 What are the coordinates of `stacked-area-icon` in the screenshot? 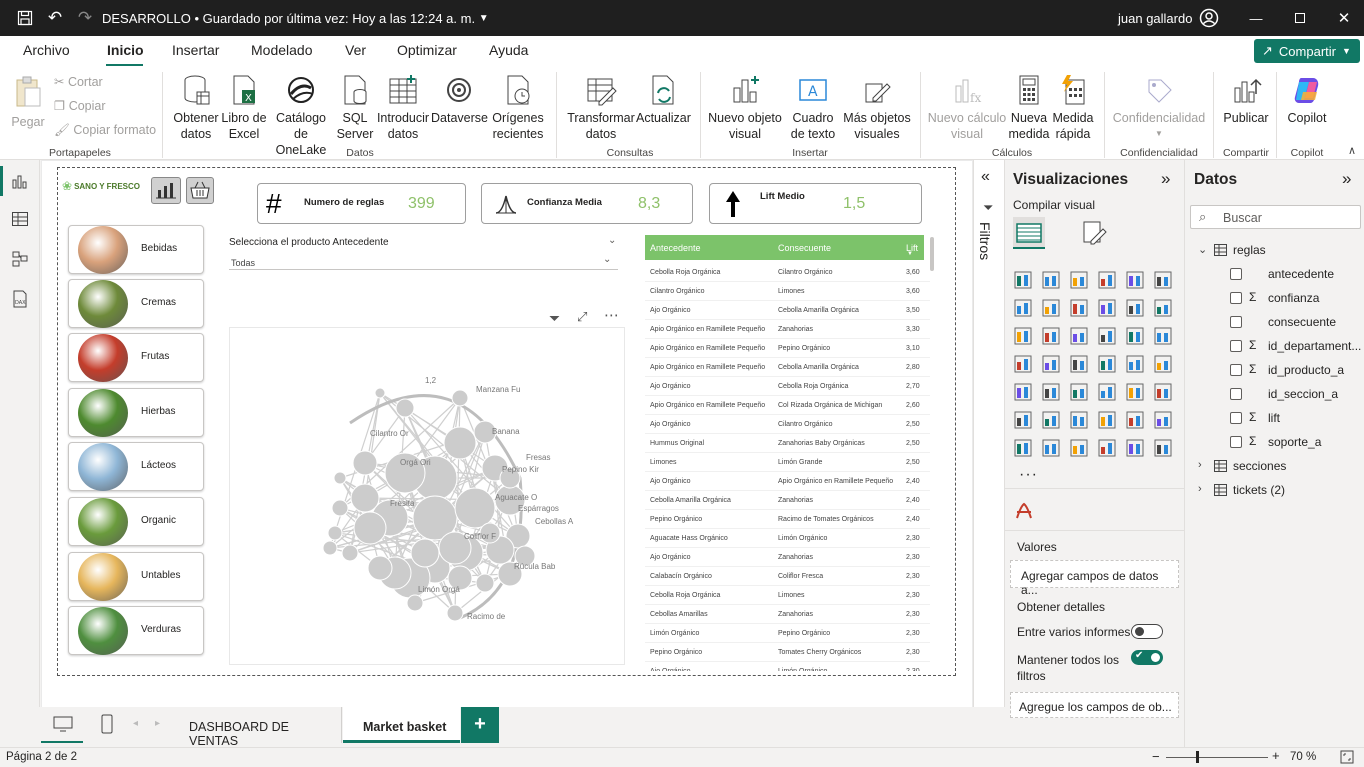 It's located at (1079, 308).